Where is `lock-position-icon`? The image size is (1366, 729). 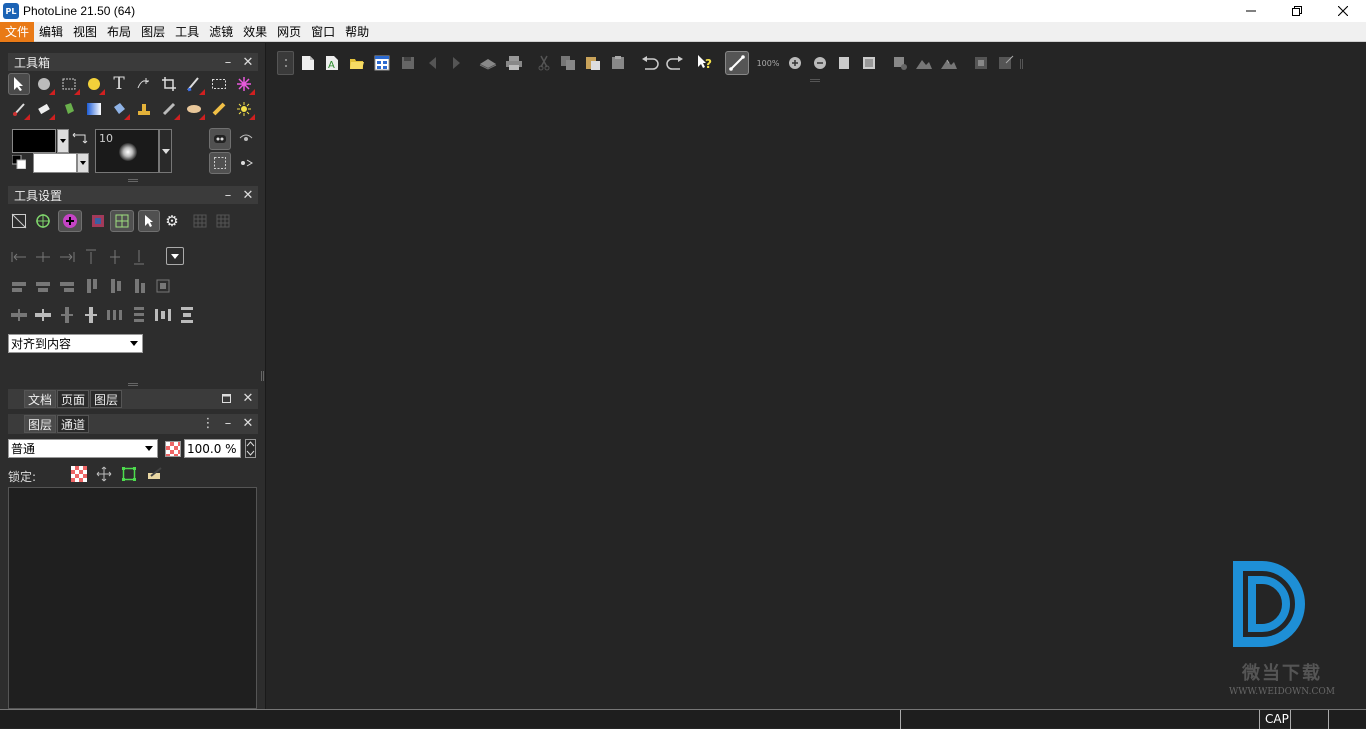
lock-position-icon is located at coordinates (104, 474).